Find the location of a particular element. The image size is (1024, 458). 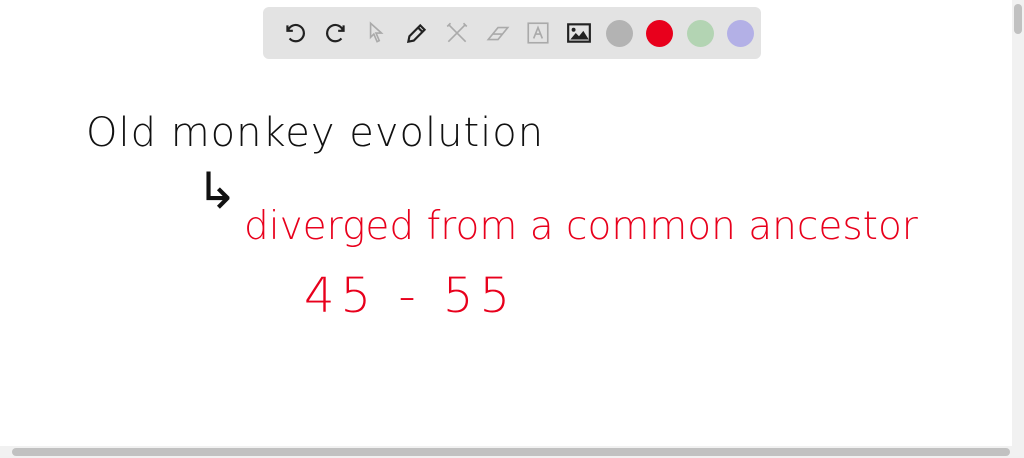

handwritten-line2: diverged from a common ancestor is located at coordinates (581, 226).